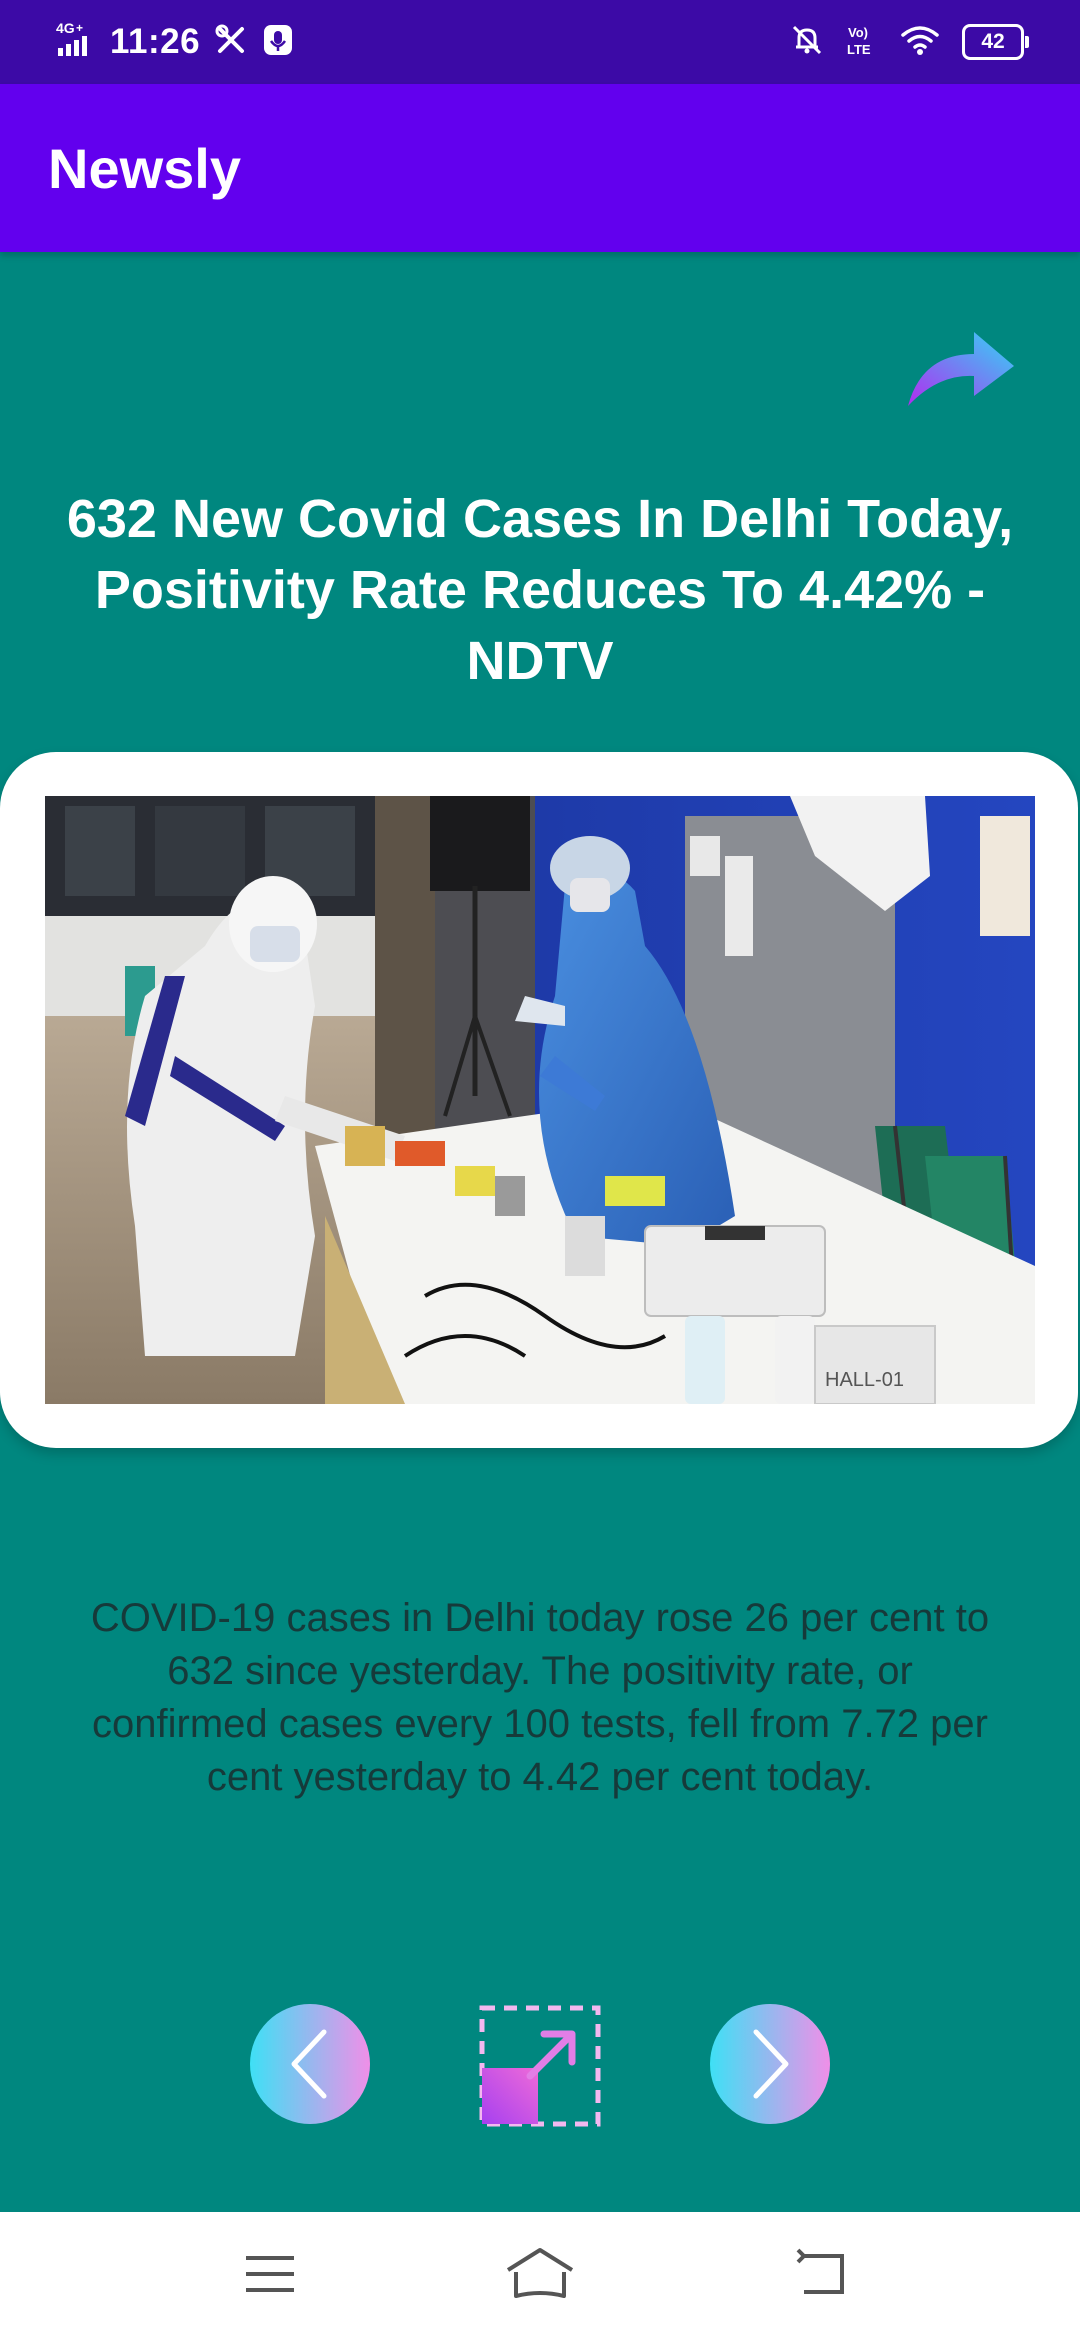 The height and width of the screenshot is (2340, 1080). What do you see at coordinates (540, 168) in the screenshot?
I see `app-bar: Newsly` at bounding box center [540, 168].